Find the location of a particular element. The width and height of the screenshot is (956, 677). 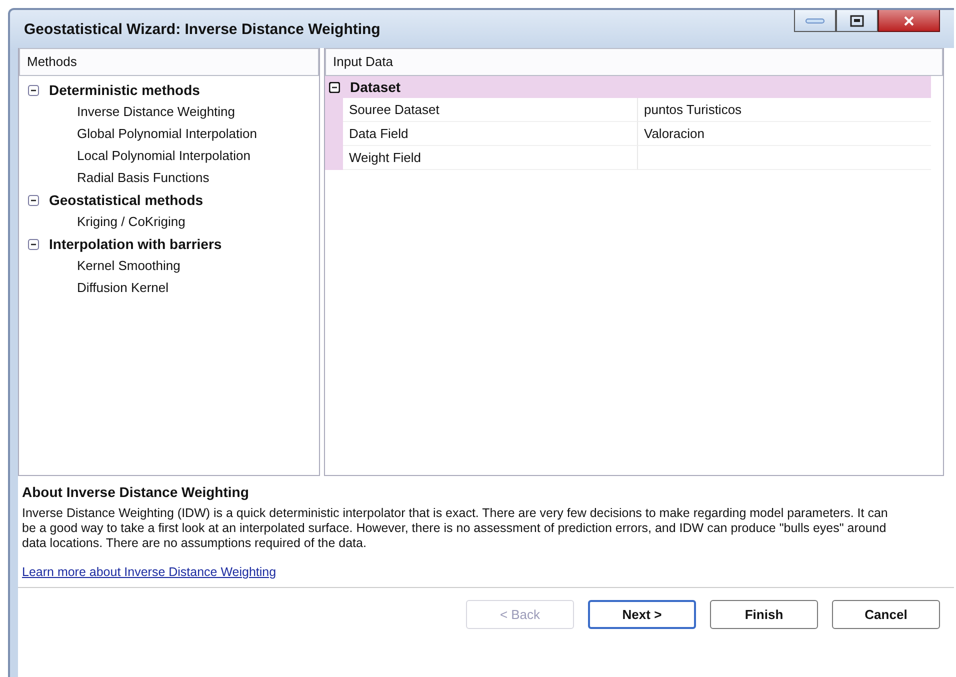

tree-item: Kernel Smoothing is located at coordinates (128, 265).